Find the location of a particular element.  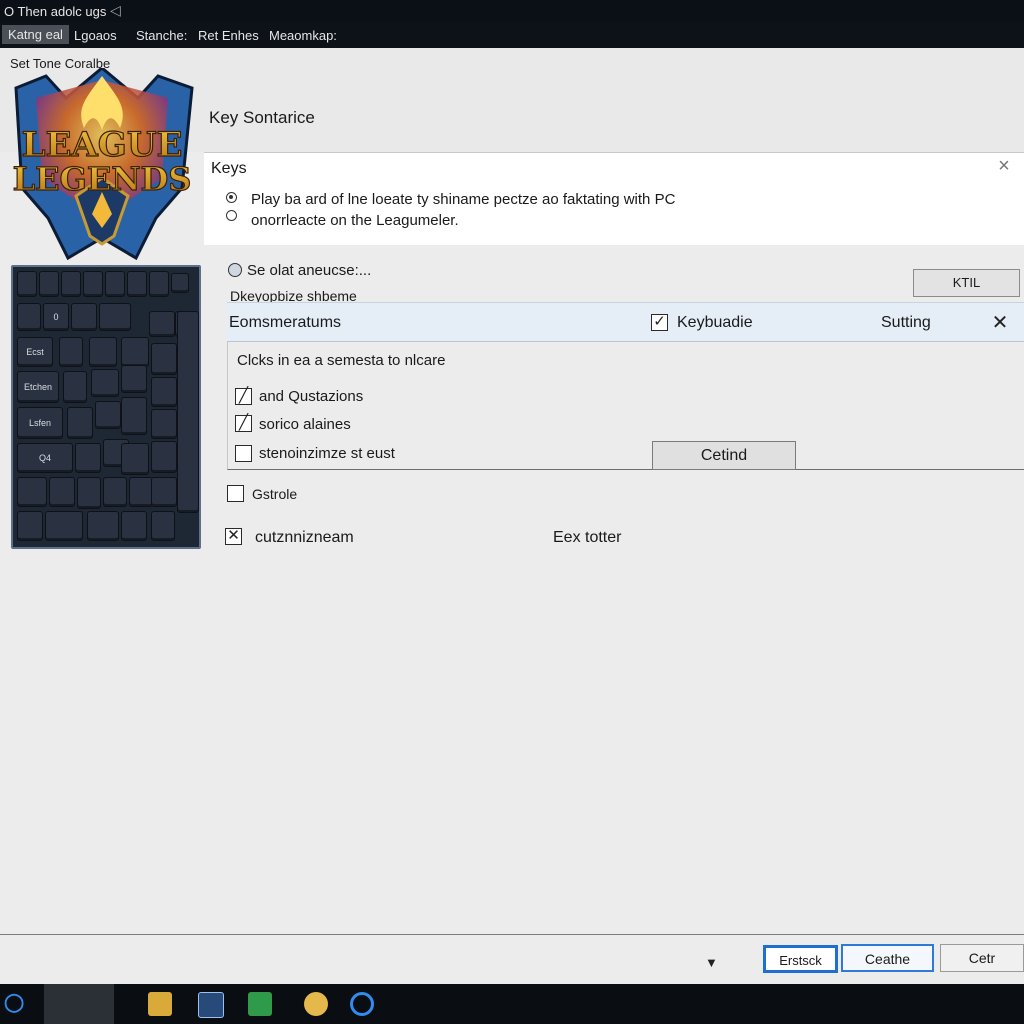

menu-item-3: Stanche: is located at coordinates (161, 35).